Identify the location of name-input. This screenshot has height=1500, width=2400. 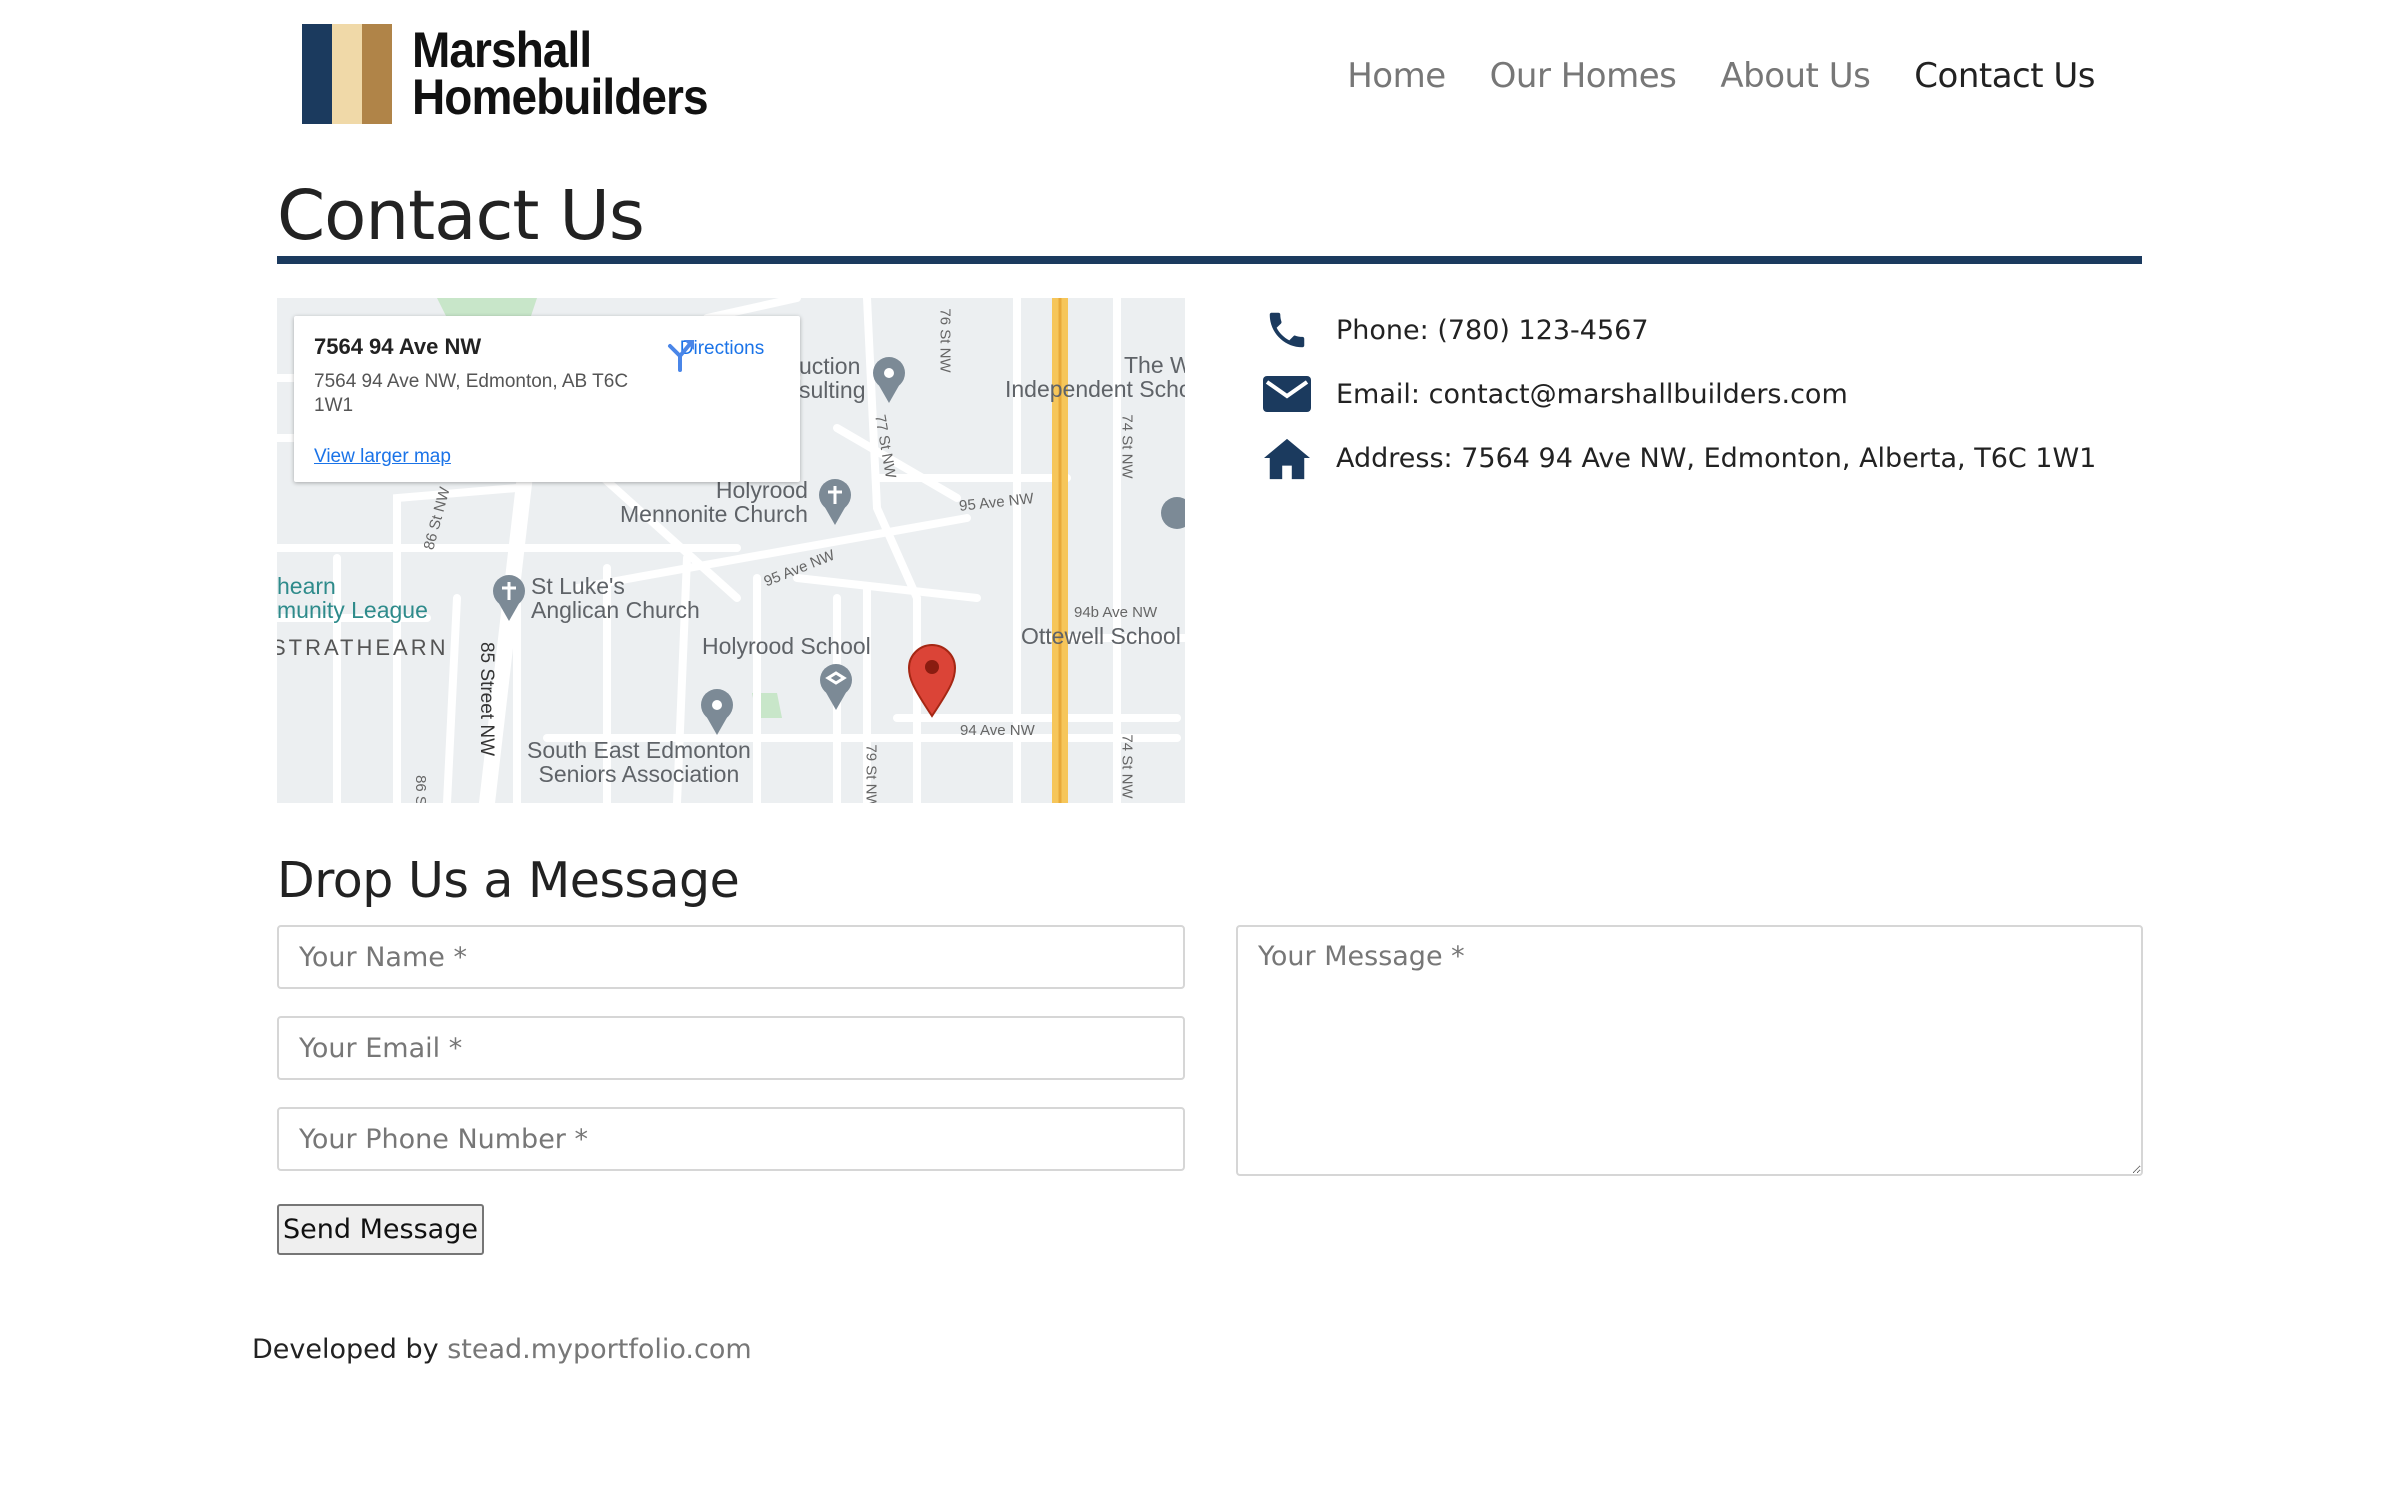
(731, 957).